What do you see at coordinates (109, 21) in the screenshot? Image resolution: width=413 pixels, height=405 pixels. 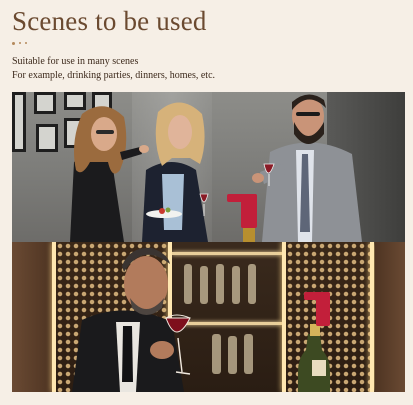 I see `section-title: Scenes to be used` at bounding box center [109, 21].